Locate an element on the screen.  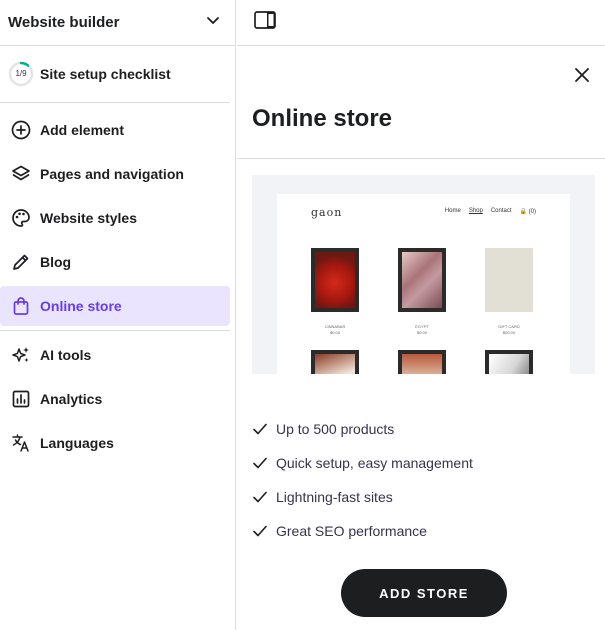
sidebar-header: Website builder is located at coordinates (117, 23).